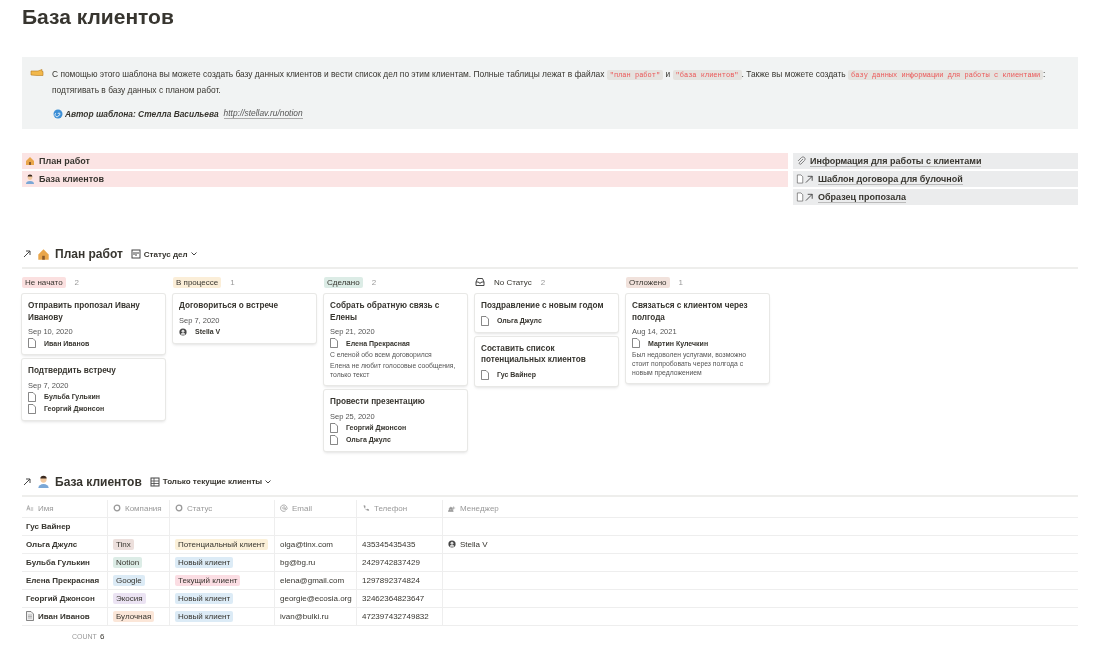  What do you see at coordinates (208, 580) in the screenshot?
I see `status-tag: Текущий клиент` at bounding box center [208, 580].